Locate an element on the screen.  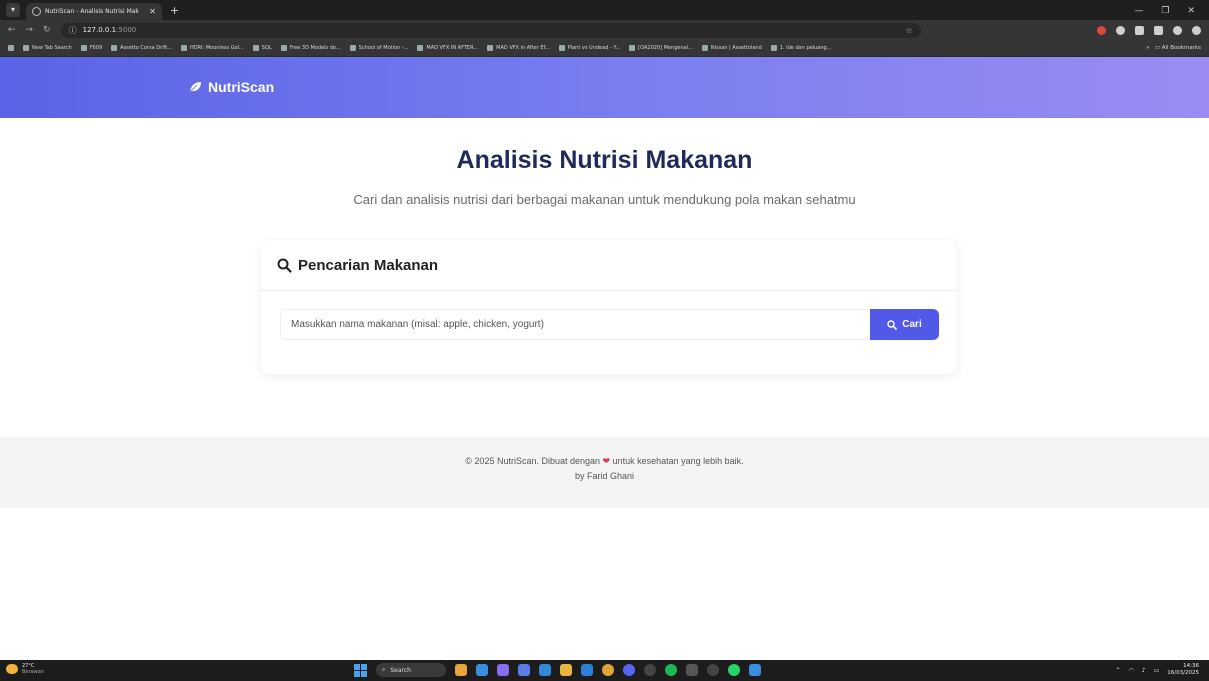
copilot-app-icon is located at coordinates (503, 670).